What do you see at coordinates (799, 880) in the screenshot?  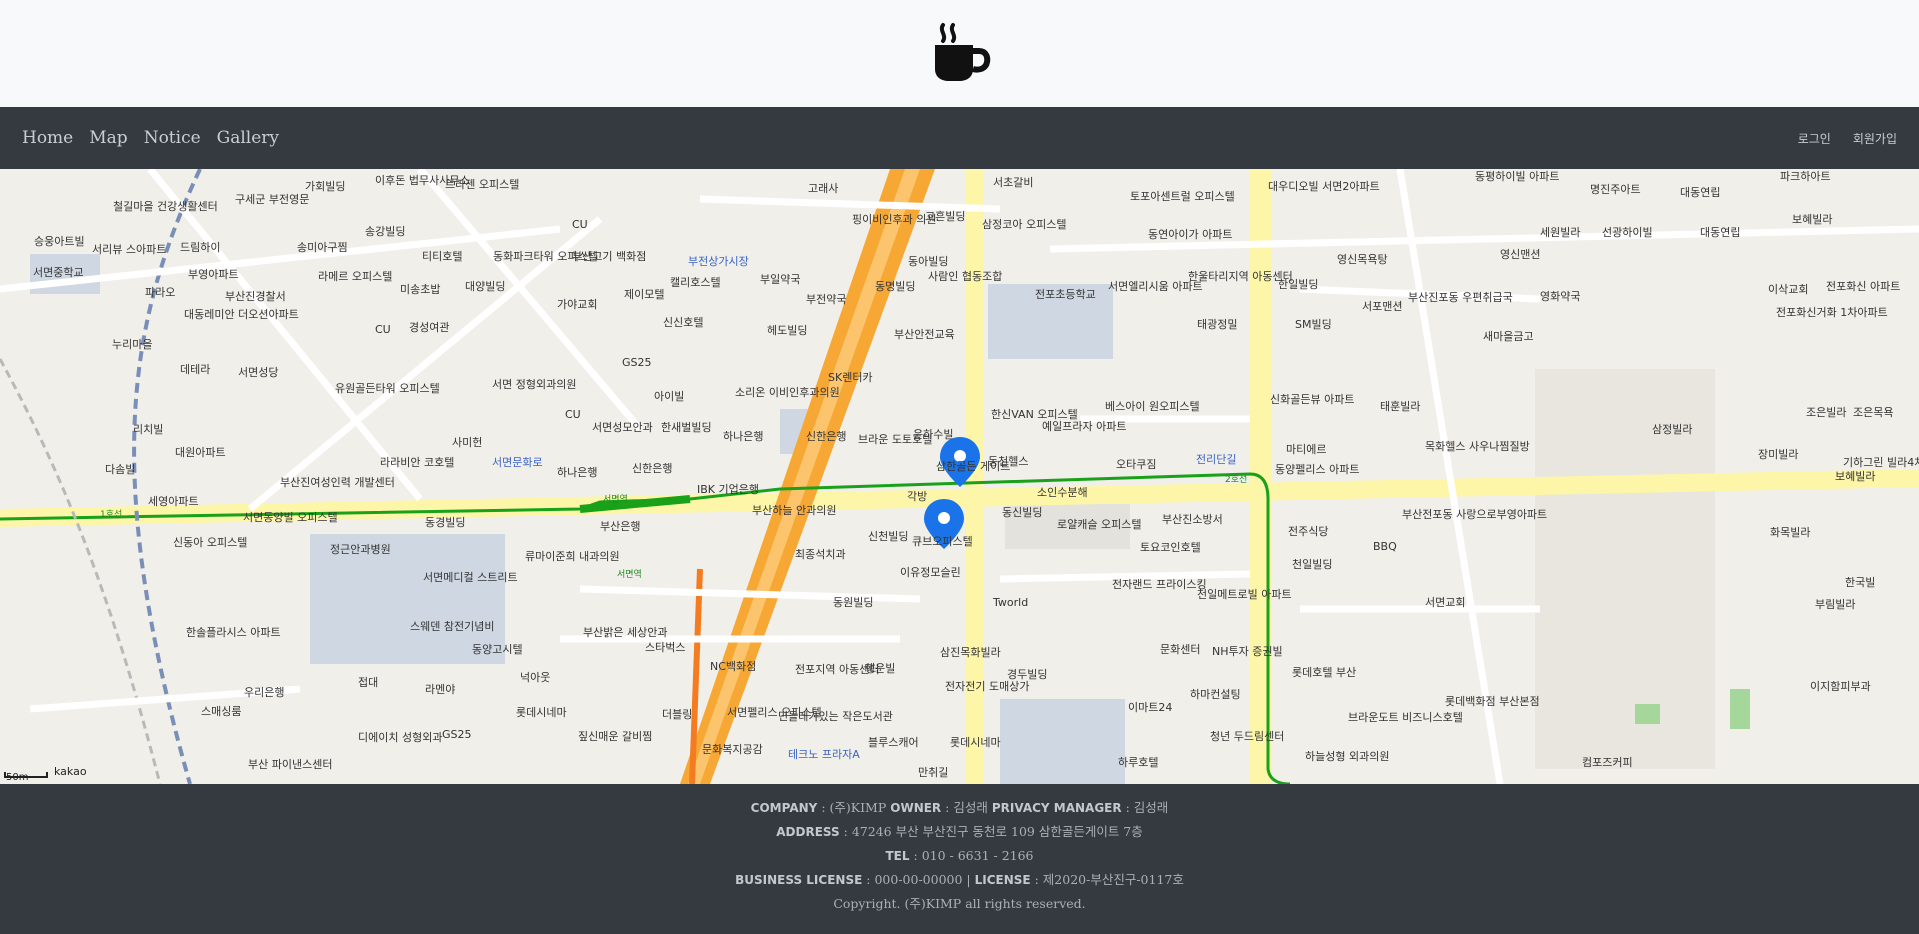 I see `business-license-label: BUSINESS LICENSE` at bounding box center [799, 880].